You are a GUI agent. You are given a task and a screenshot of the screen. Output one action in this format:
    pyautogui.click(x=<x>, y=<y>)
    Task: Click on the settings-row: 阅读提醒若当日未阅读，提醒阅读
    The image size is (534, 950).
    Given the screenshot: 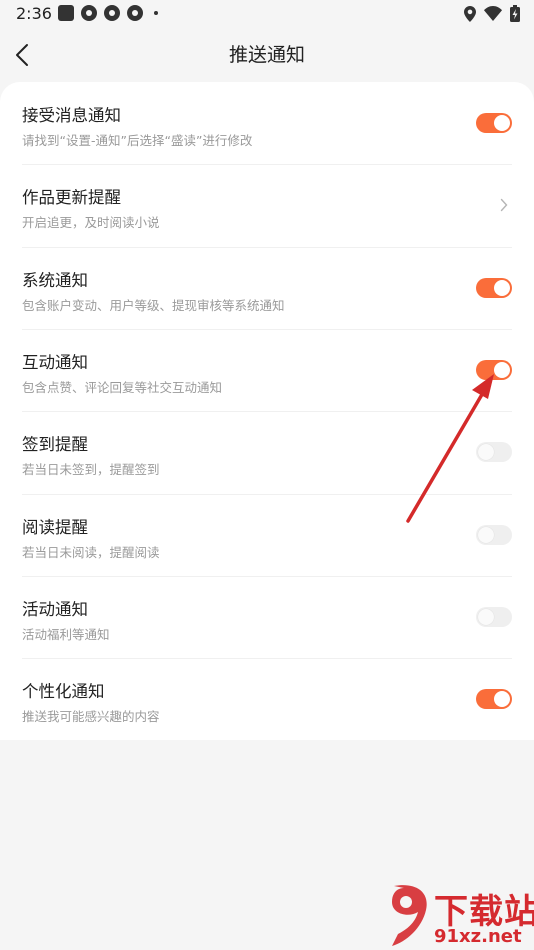 What is the action you would take?
    pyautogui.click(x=267, y=534)
    